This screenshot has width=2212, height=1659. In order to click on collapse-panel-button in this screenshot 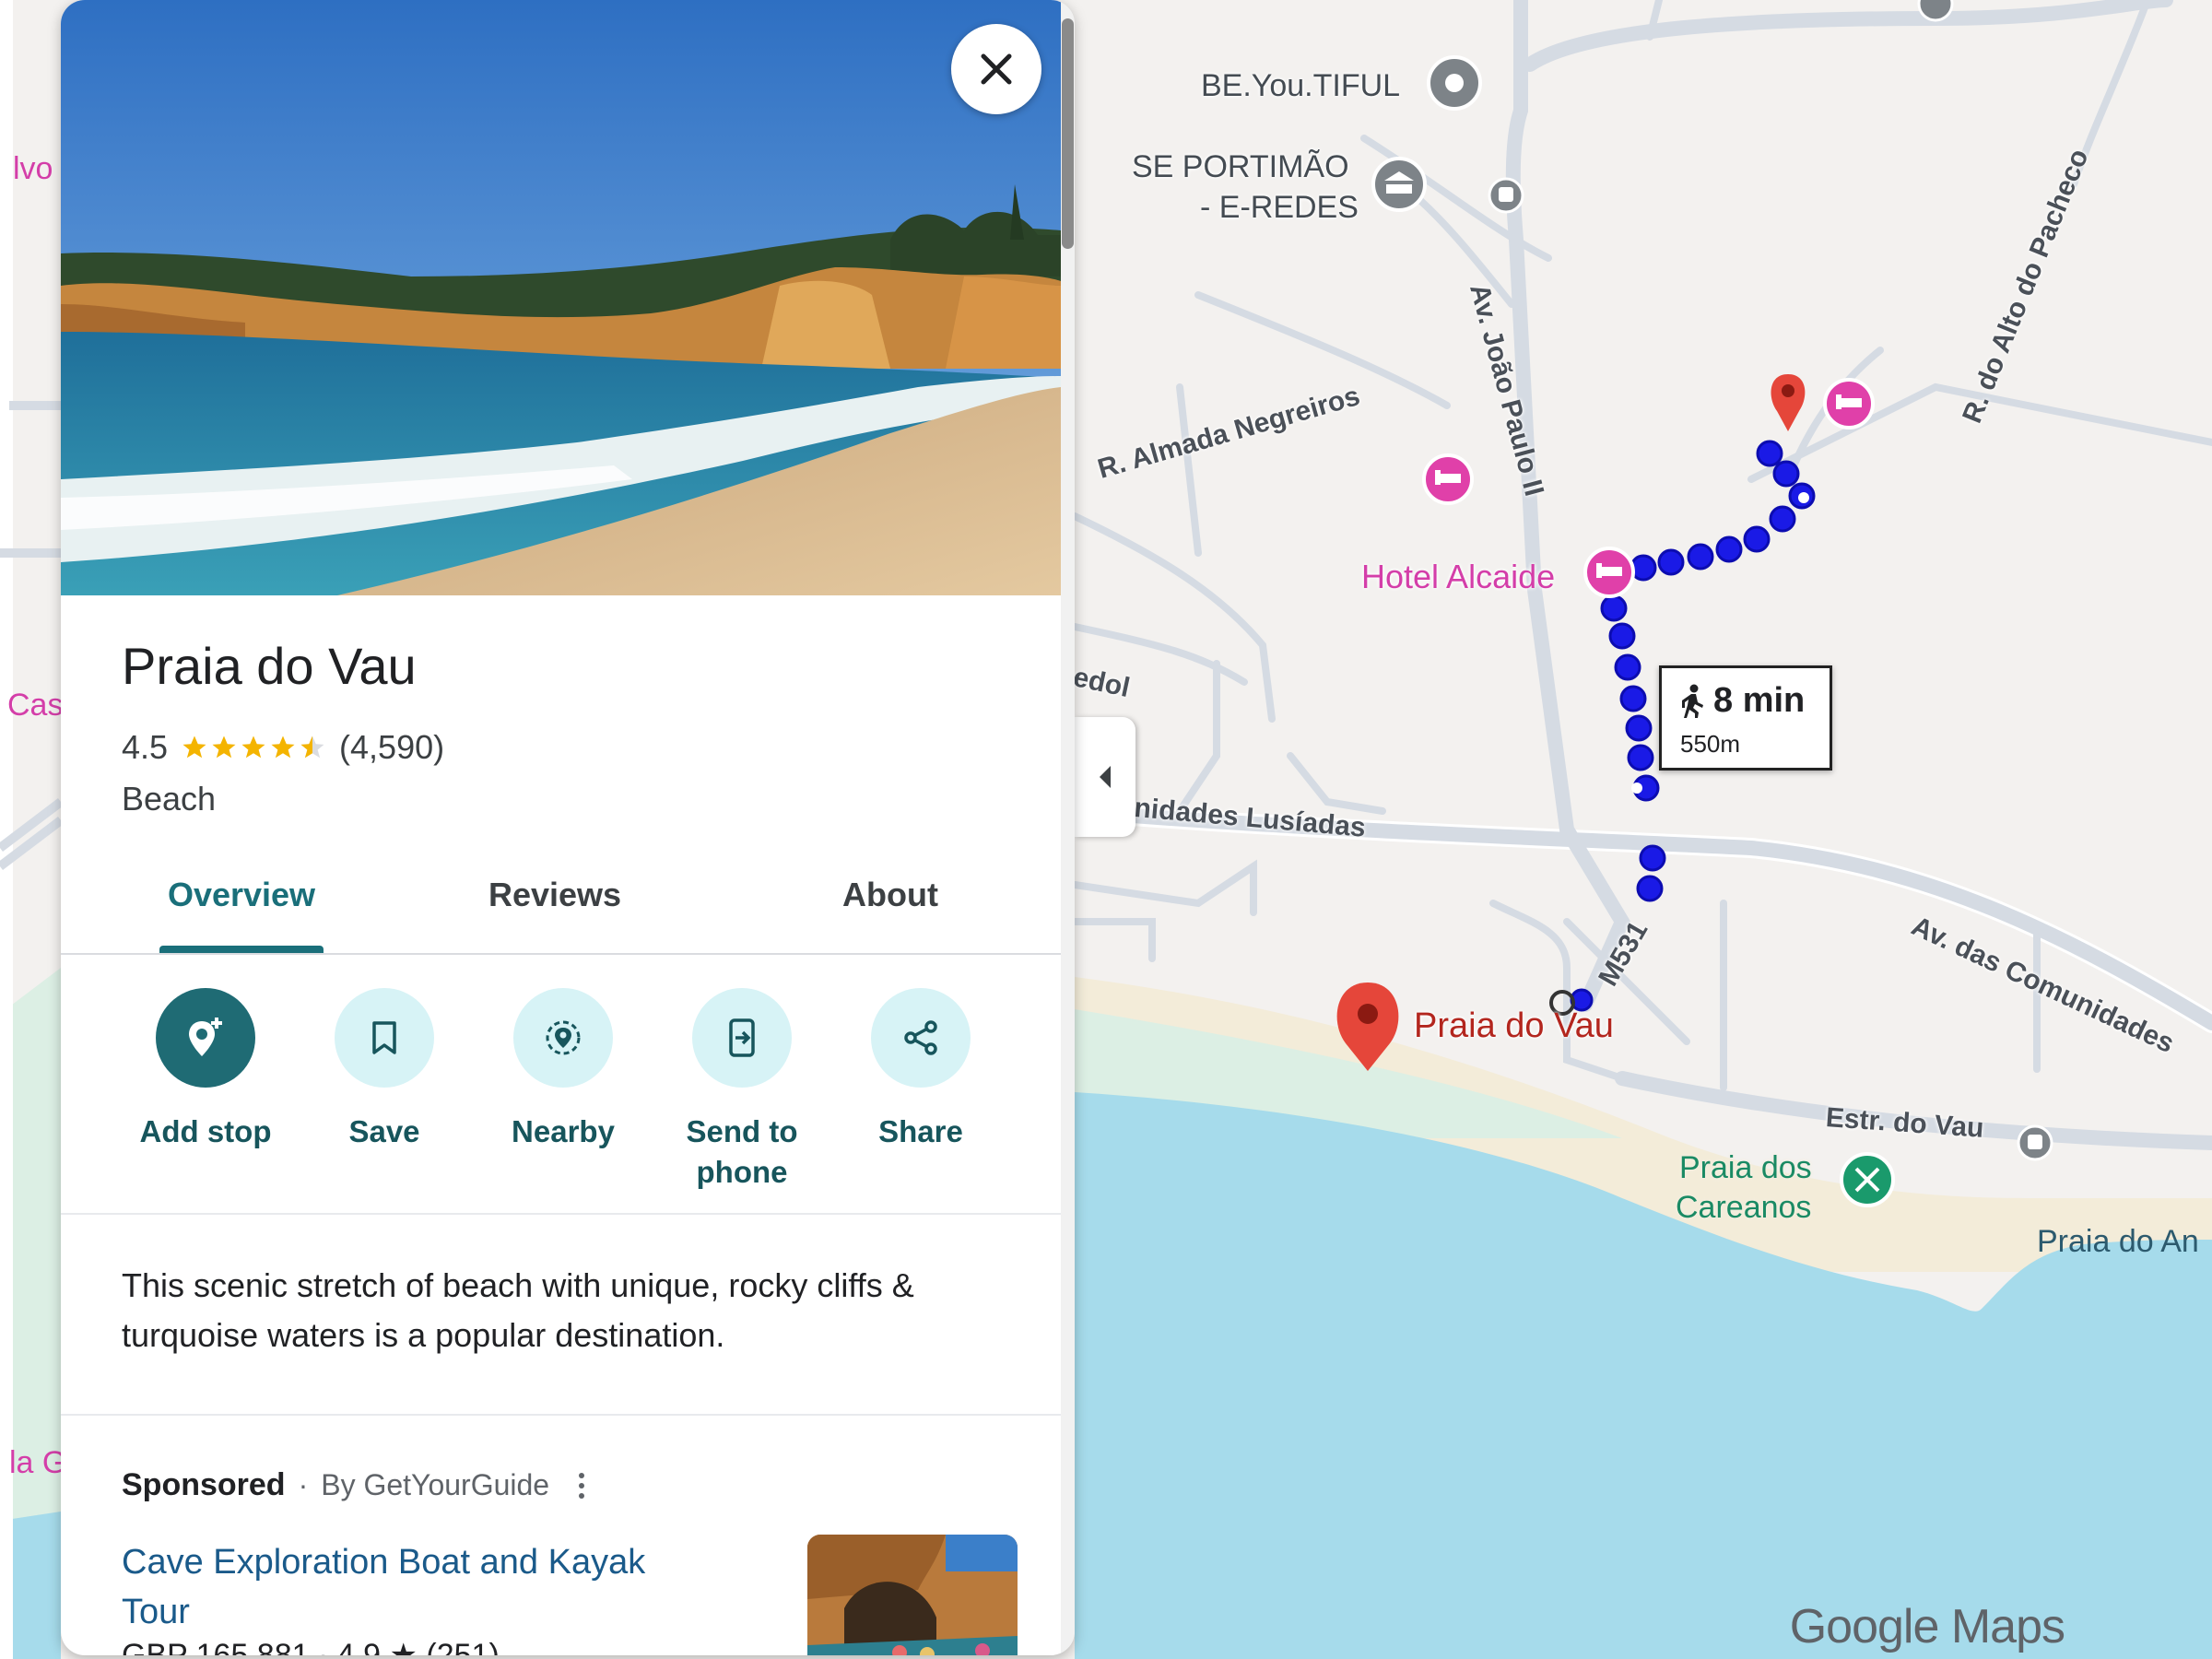, I will do `click(1105, 777)`.